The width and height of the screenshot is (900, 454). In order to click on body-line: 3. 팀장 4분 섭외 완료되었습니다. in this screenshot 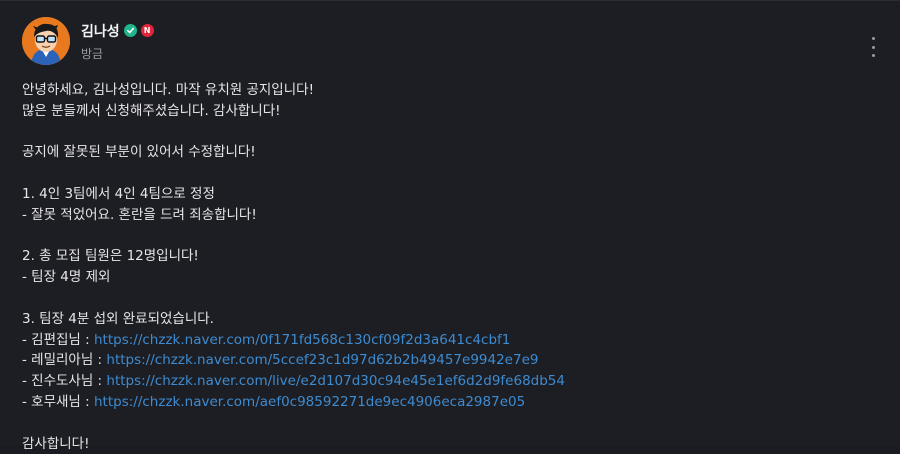, I will do `click(118, 318)`.